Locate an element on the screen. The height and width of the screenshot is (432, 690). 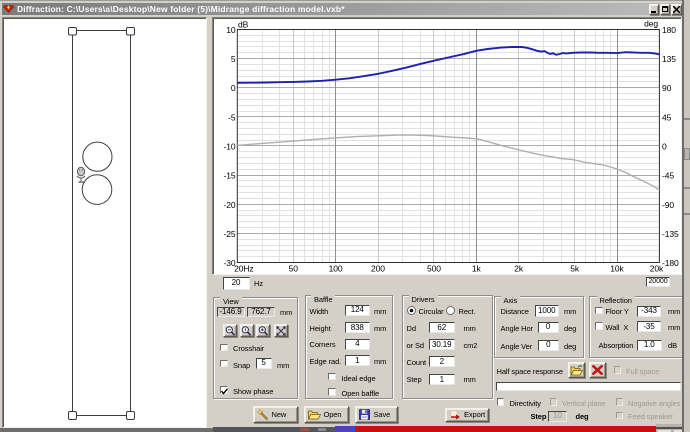
svg-text: 10k is located at coordinates (617, 269).